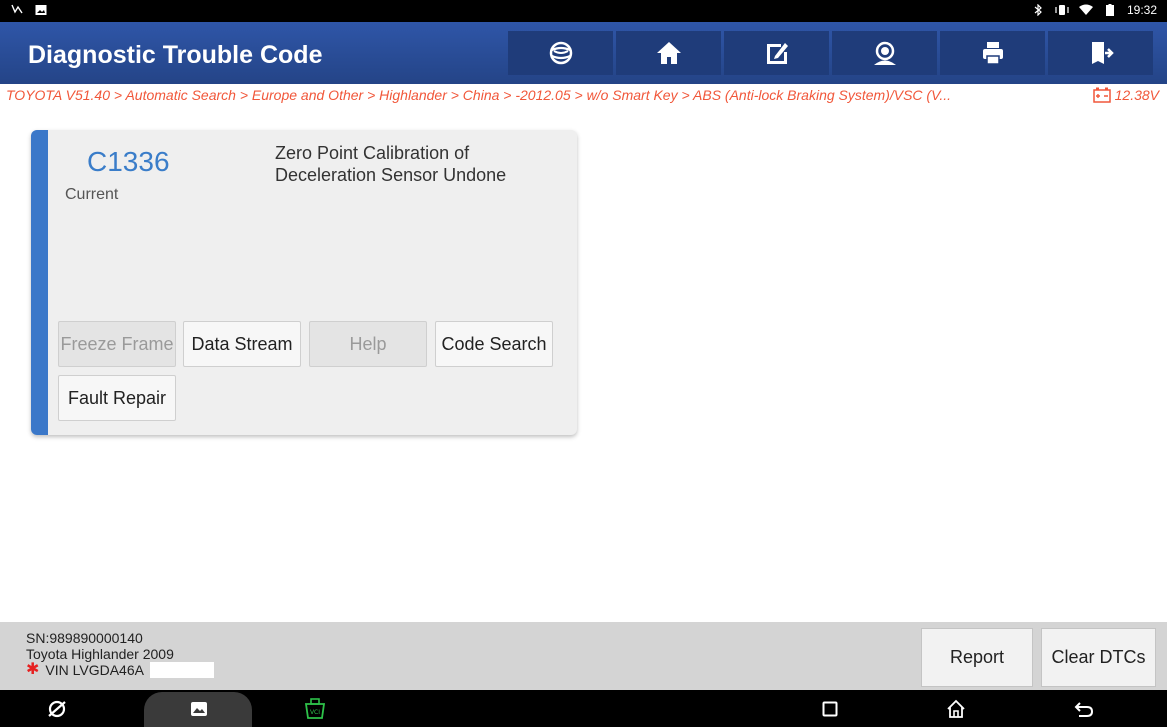 The image size is (1167, 727). I want to click on dtc-code: C1336, so click(128, 161).